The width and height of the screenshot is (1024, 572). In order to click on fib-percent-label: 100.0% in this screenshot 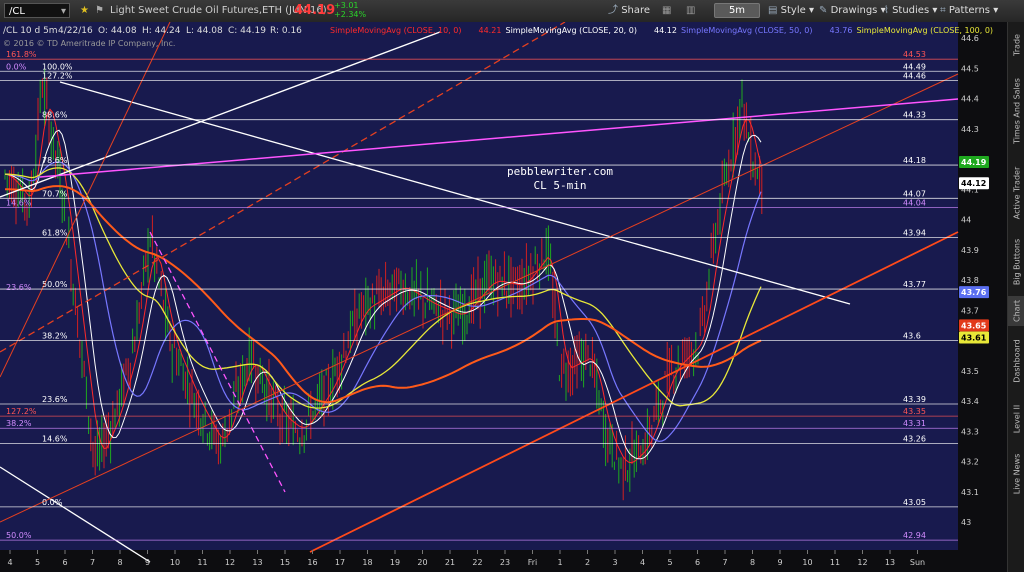, I will do `click(57, 66)`.